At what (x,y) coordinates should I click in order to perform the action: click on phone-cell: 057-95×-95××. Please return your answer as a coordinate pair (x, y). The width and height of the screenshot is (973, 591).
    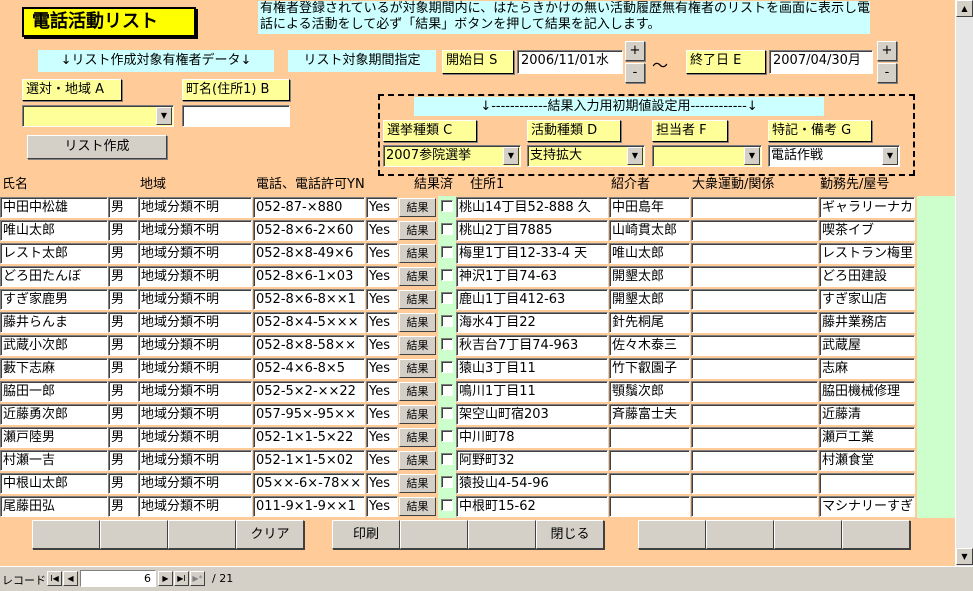
    Looking at the image, I should click on (309, 414).